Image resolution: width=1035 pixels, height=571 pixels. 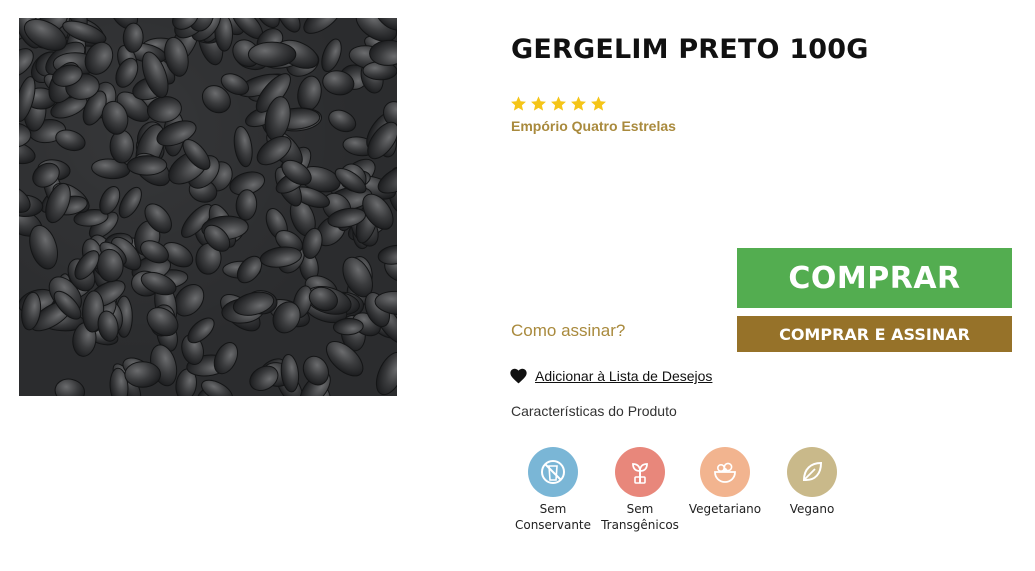 I want to click on feature-non-gmo: Sem Transgênicos, so click(x=640, y=490).